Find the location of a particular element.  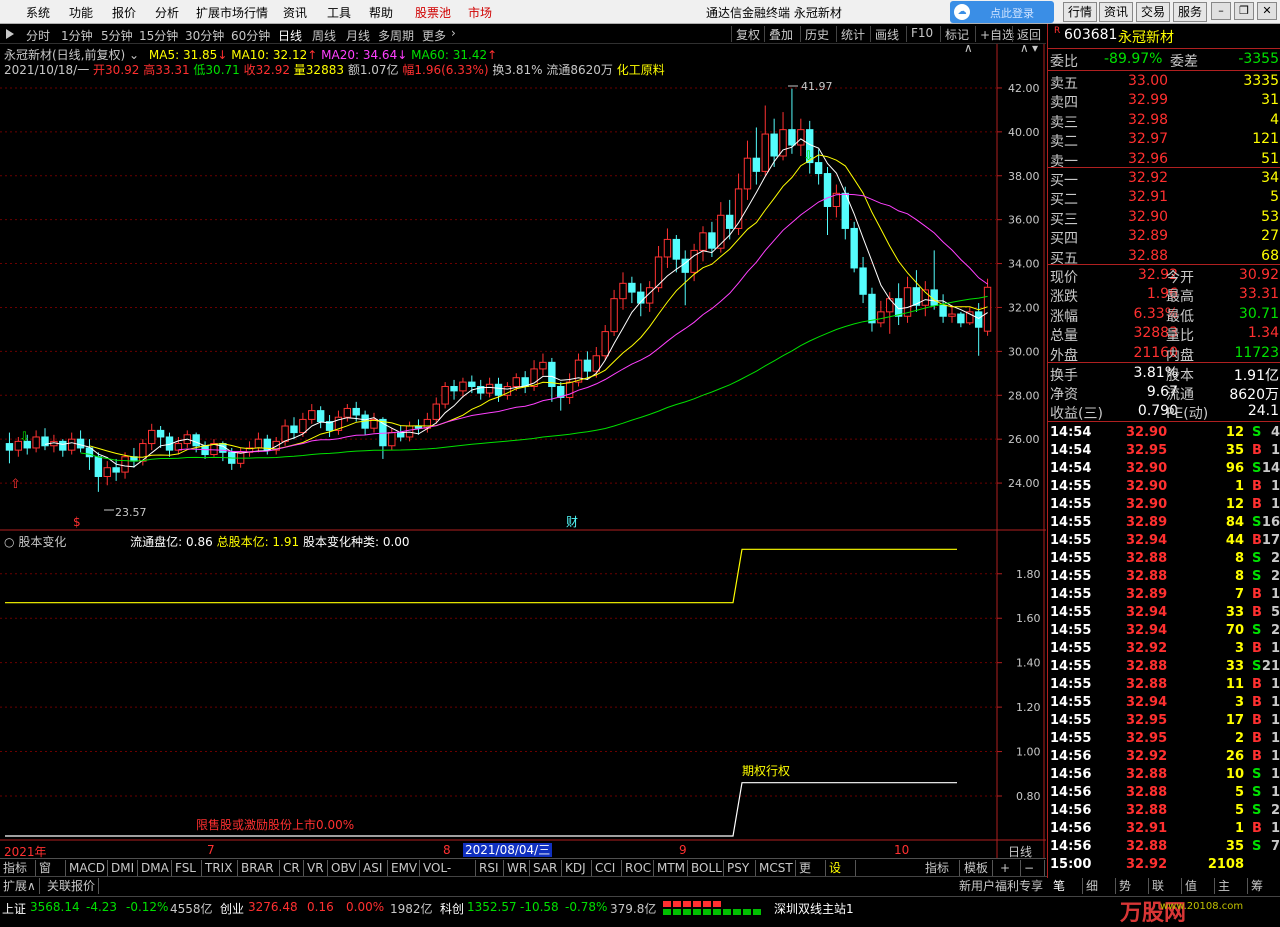

period-daily: 日线 is located at coordinates (290, 35).